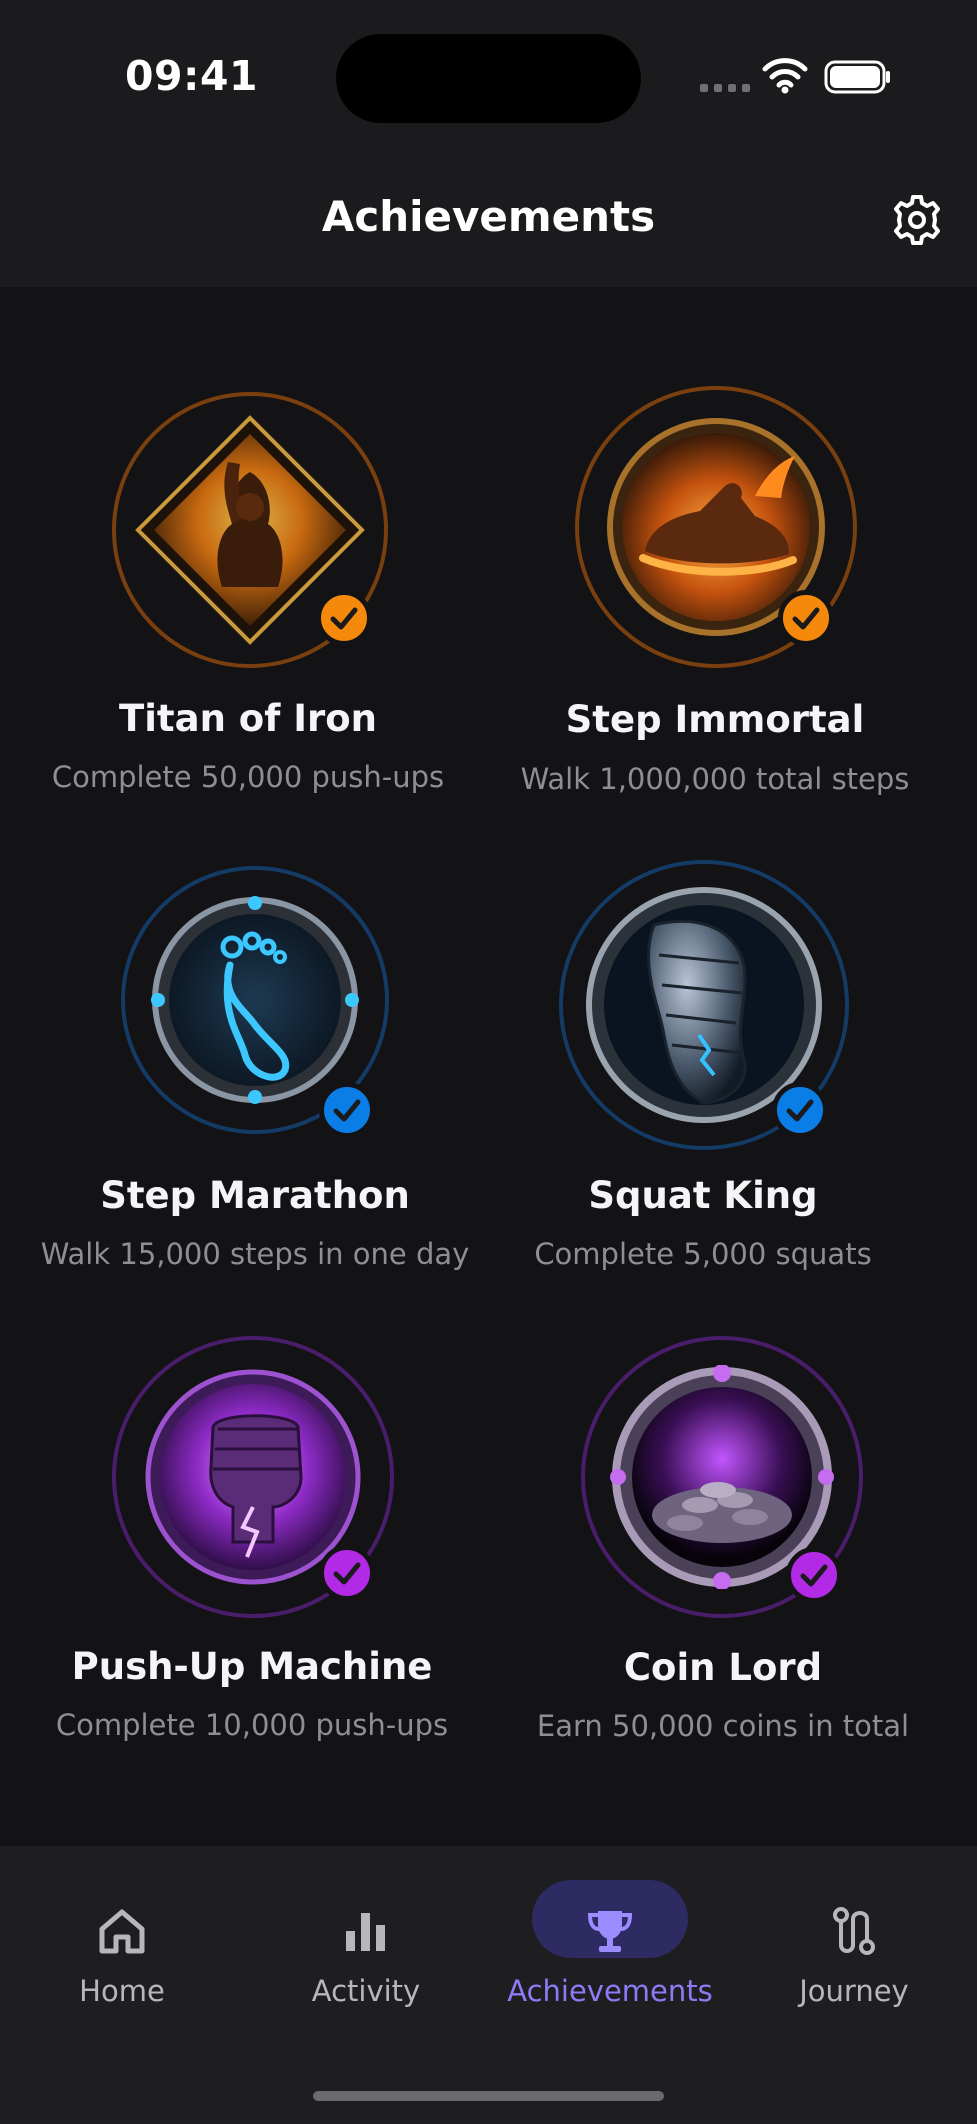 Image resolution: width=977 pixels, height=2124 pixels. Describe the element at coordinates (248, 777) in the screenshot. I see `achievement-description: Complete 50,000 push-ups` at that location.